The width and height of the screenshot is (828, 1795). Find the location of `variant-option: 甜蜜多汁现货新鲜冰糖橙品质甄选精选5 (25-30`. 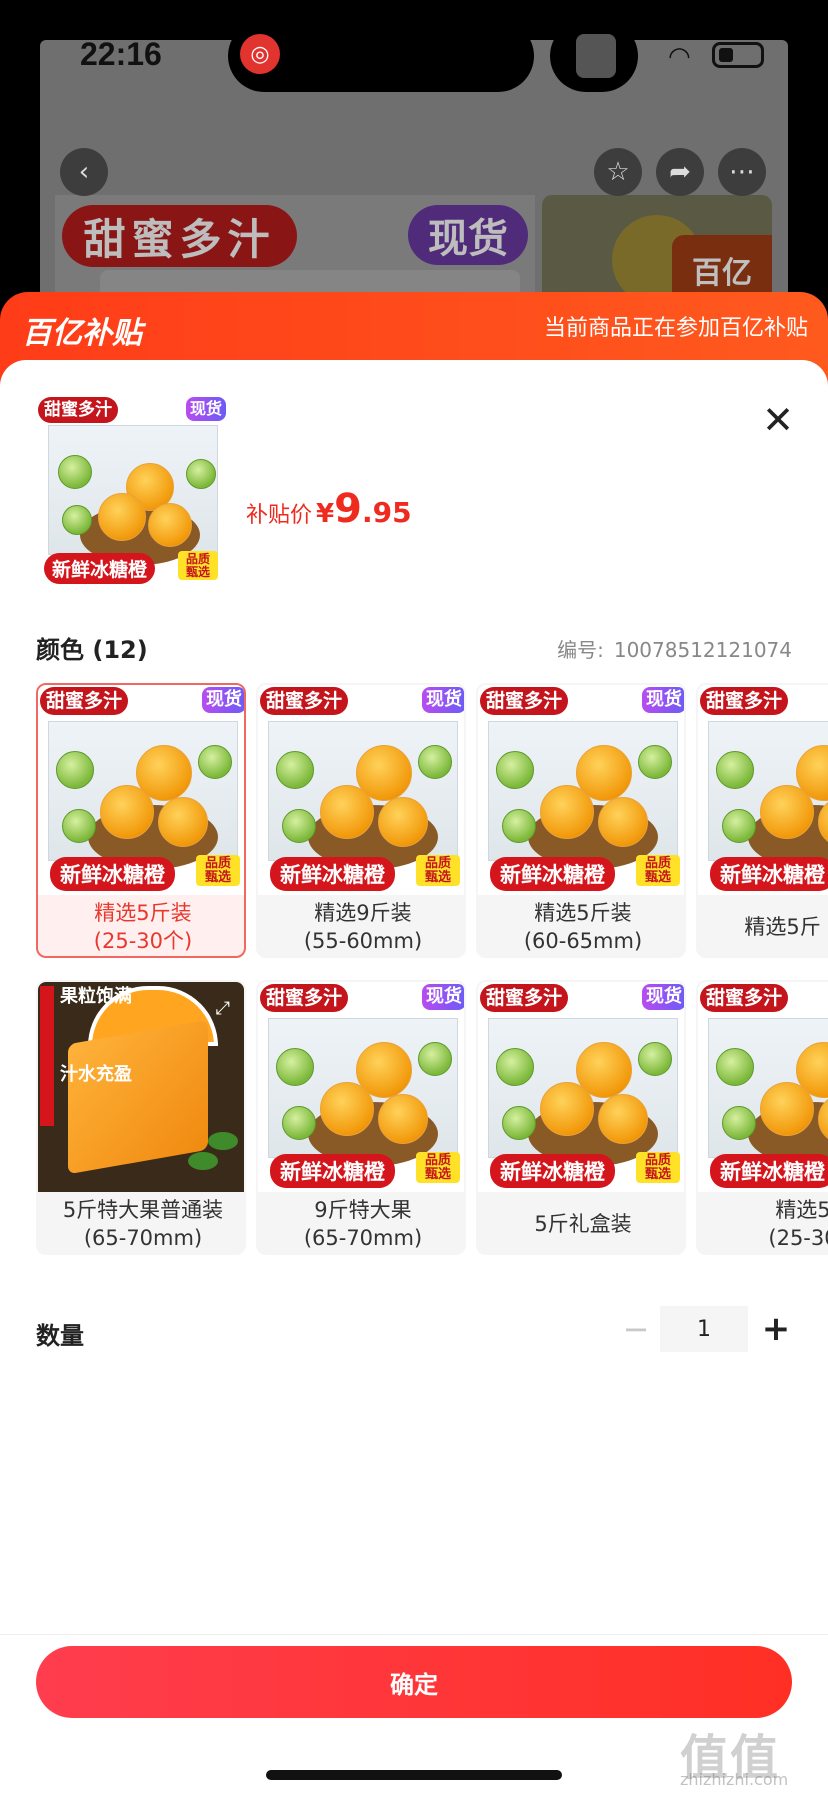

variant-option: 甜蜜多汁现货新鲜冰糖橙品质甄选精选5 (25-30 is located at coordinates (762, 1117).